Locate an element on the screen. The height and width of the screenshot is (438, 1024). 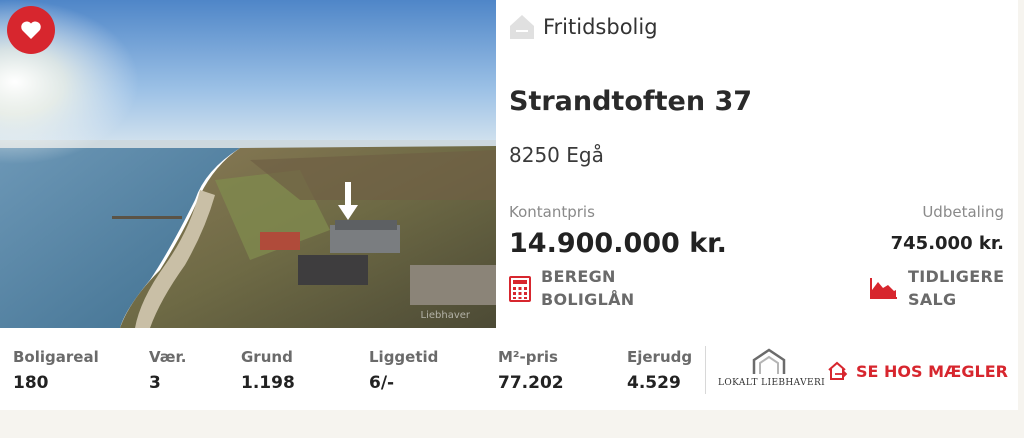
chart-icon is located at coordinates (883, 288).